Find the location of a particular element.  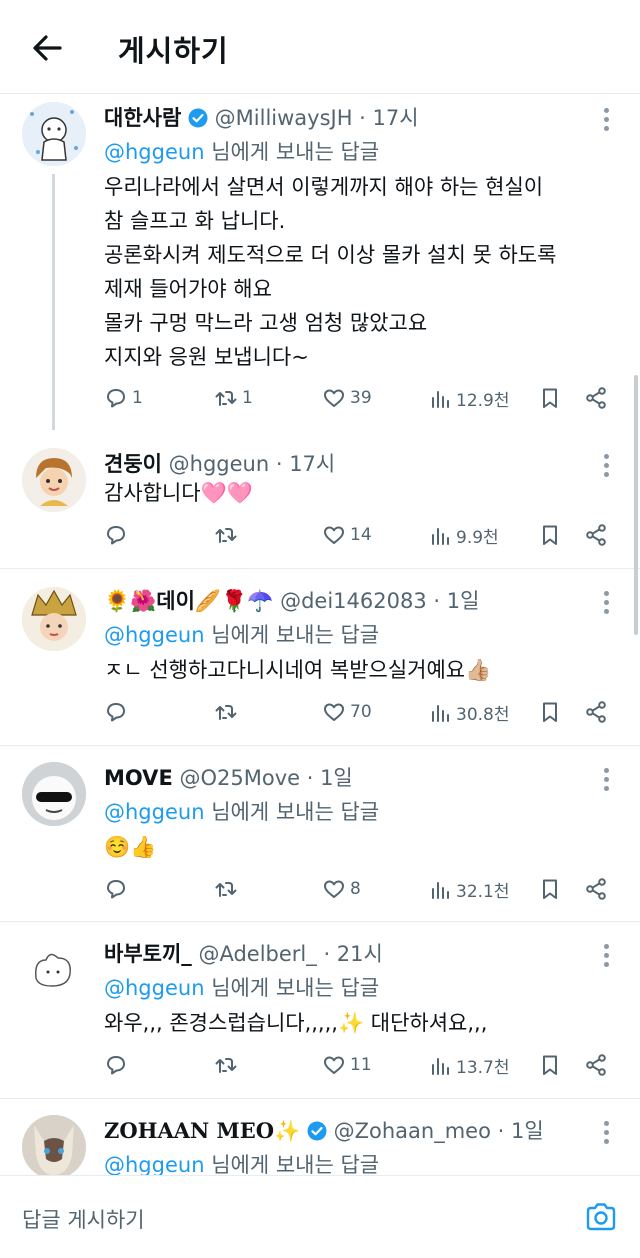

speech-bubble-icon is located at coordinates (116, 535).